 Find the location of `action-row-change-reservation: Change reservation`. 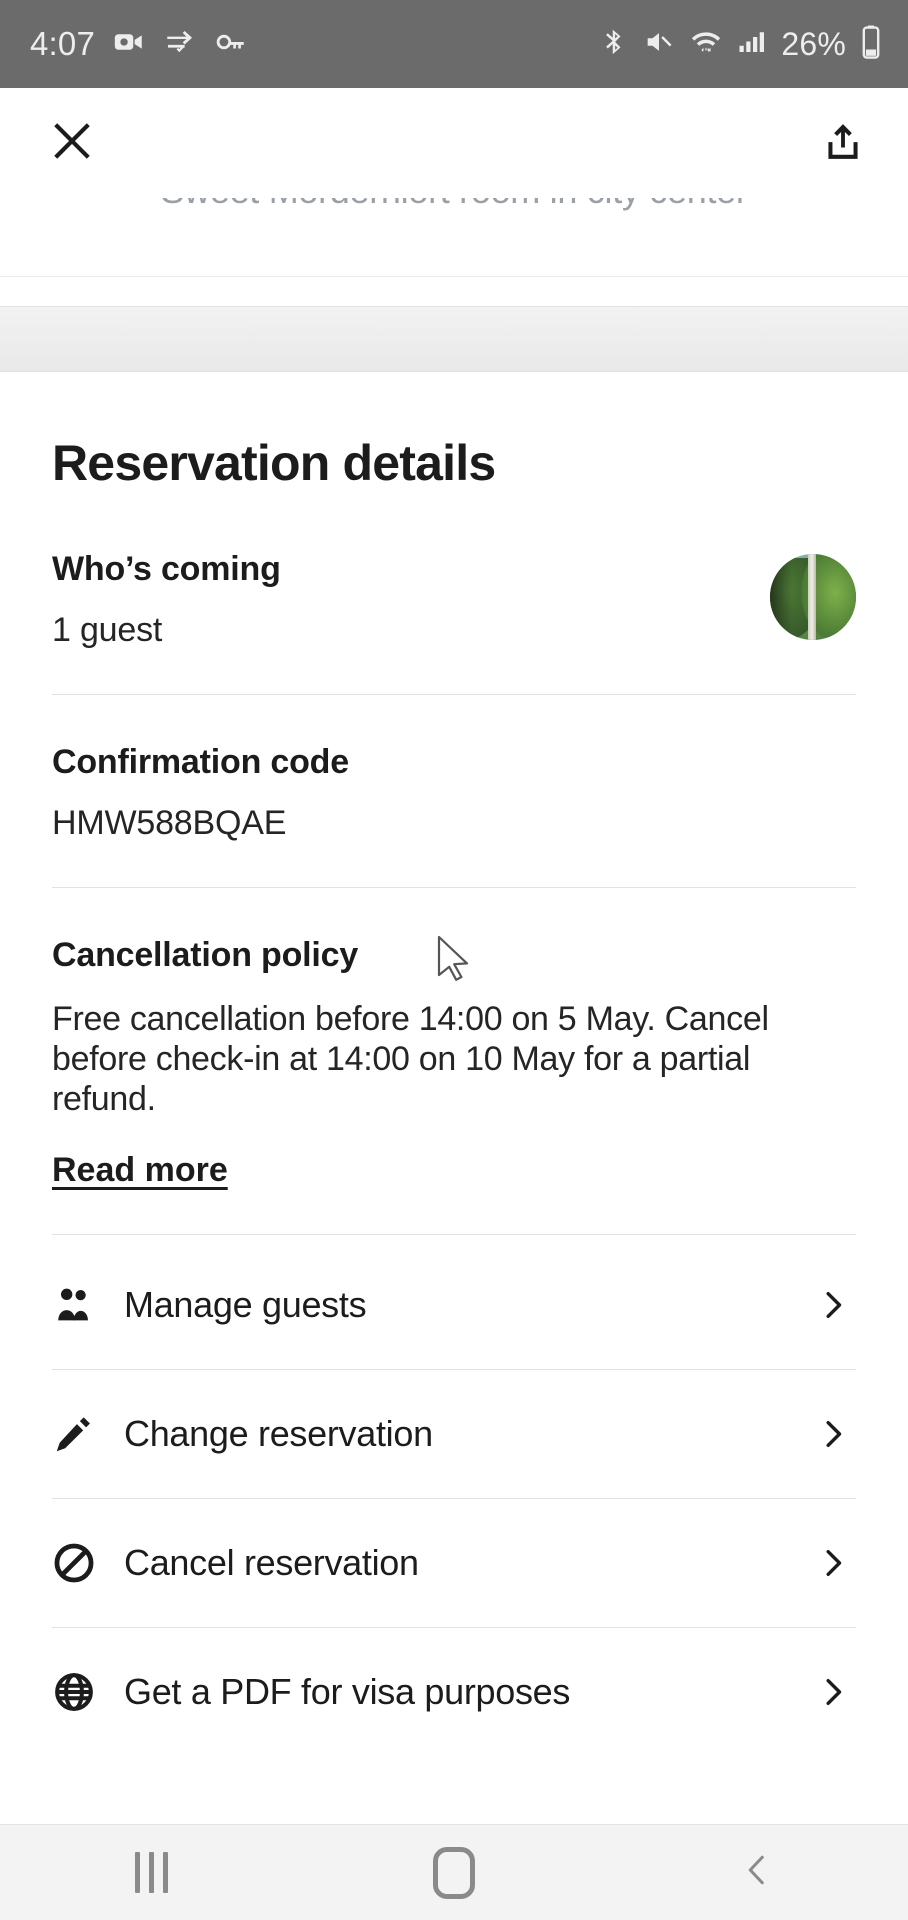

action-row-change-reservation: Change reservation is located at coordinates (454, 1434).